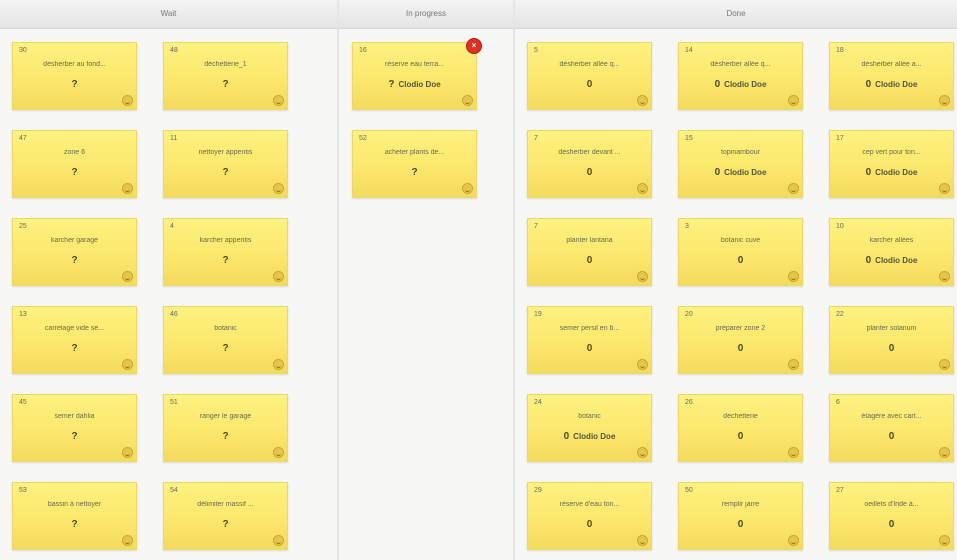  Describe the element at coordinates (414, 84) in the screenshot. I see `card-estimate-row: ? Clodio Doe` at that location.